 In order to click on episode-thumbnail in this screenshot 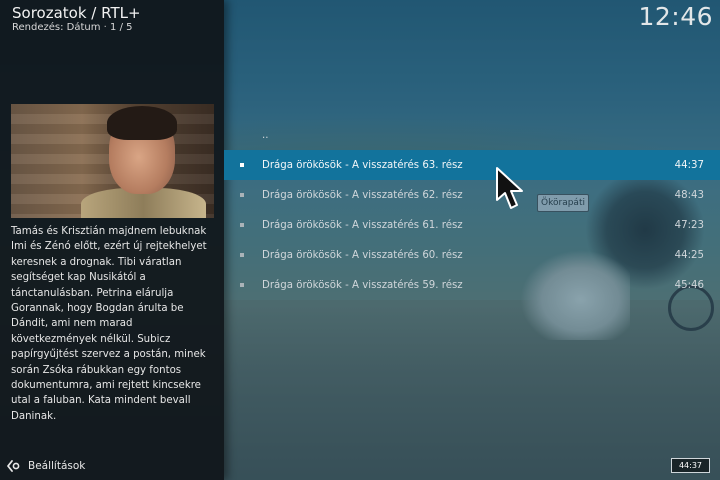, I will do `click(112, 161)`.